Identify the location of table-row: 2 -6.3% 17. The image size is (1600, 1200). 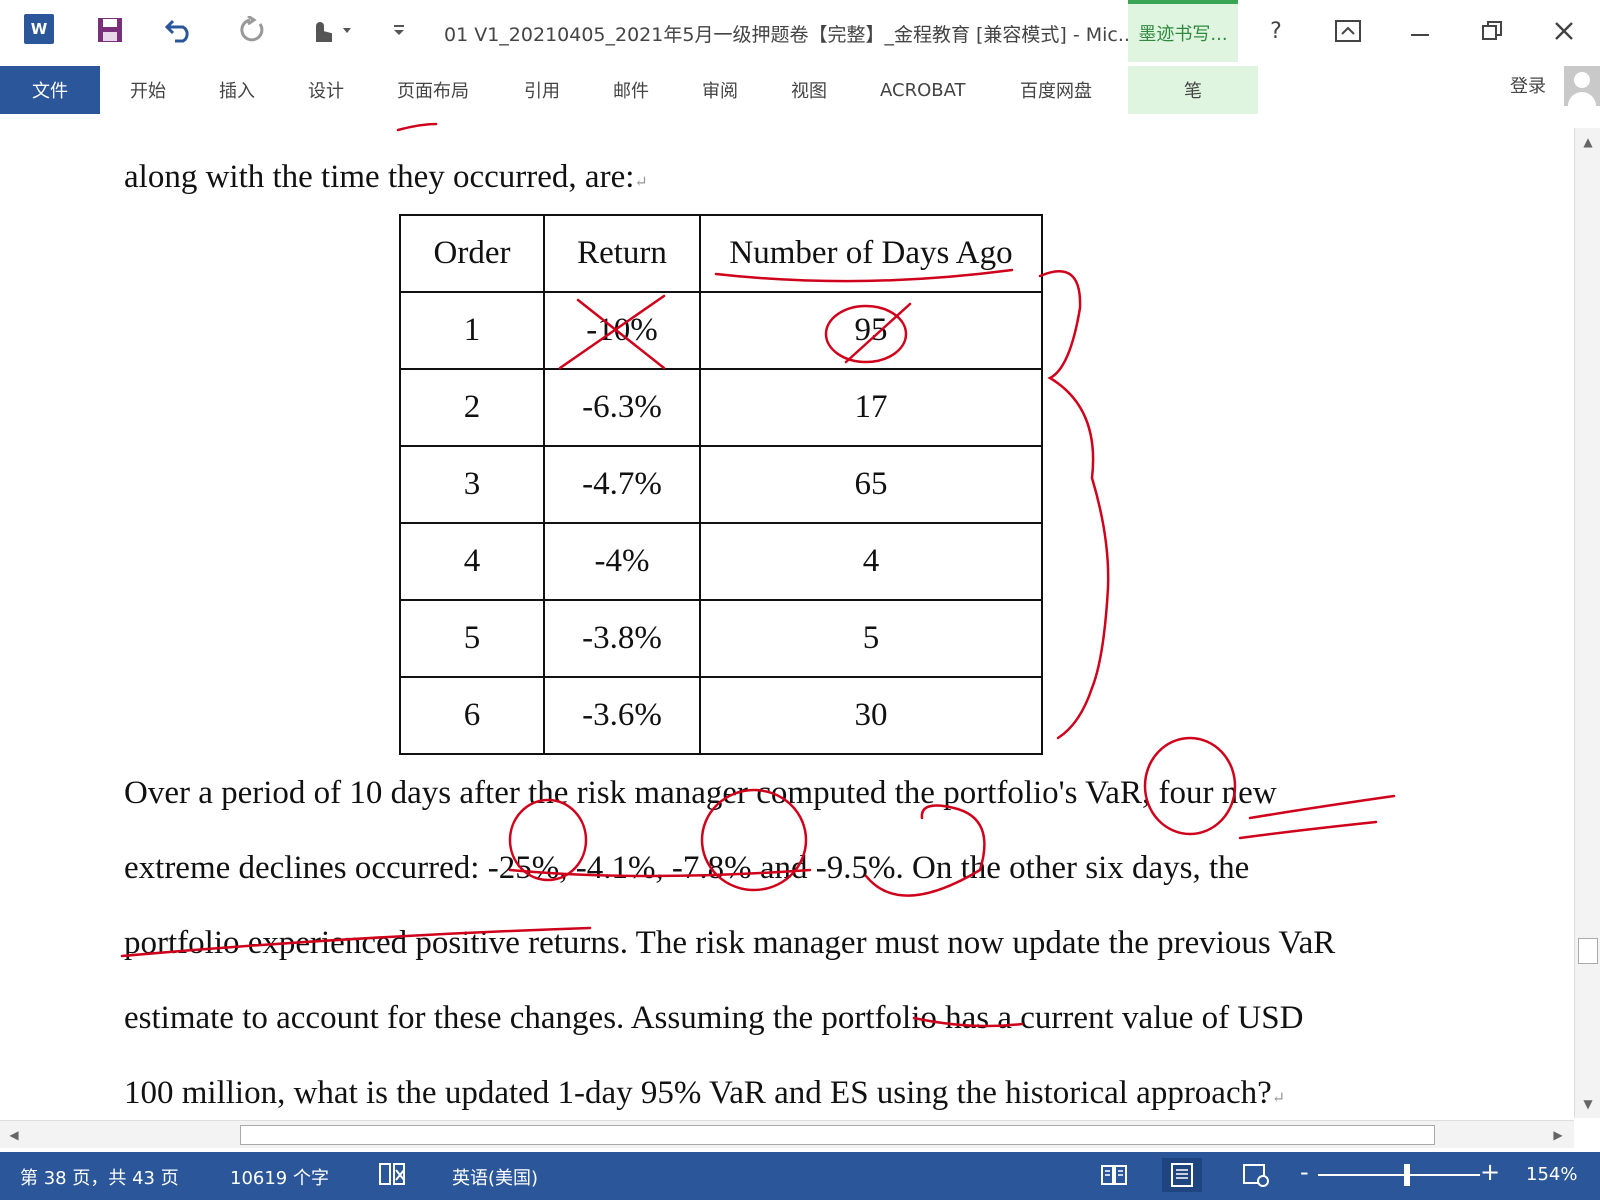
(721, 407).